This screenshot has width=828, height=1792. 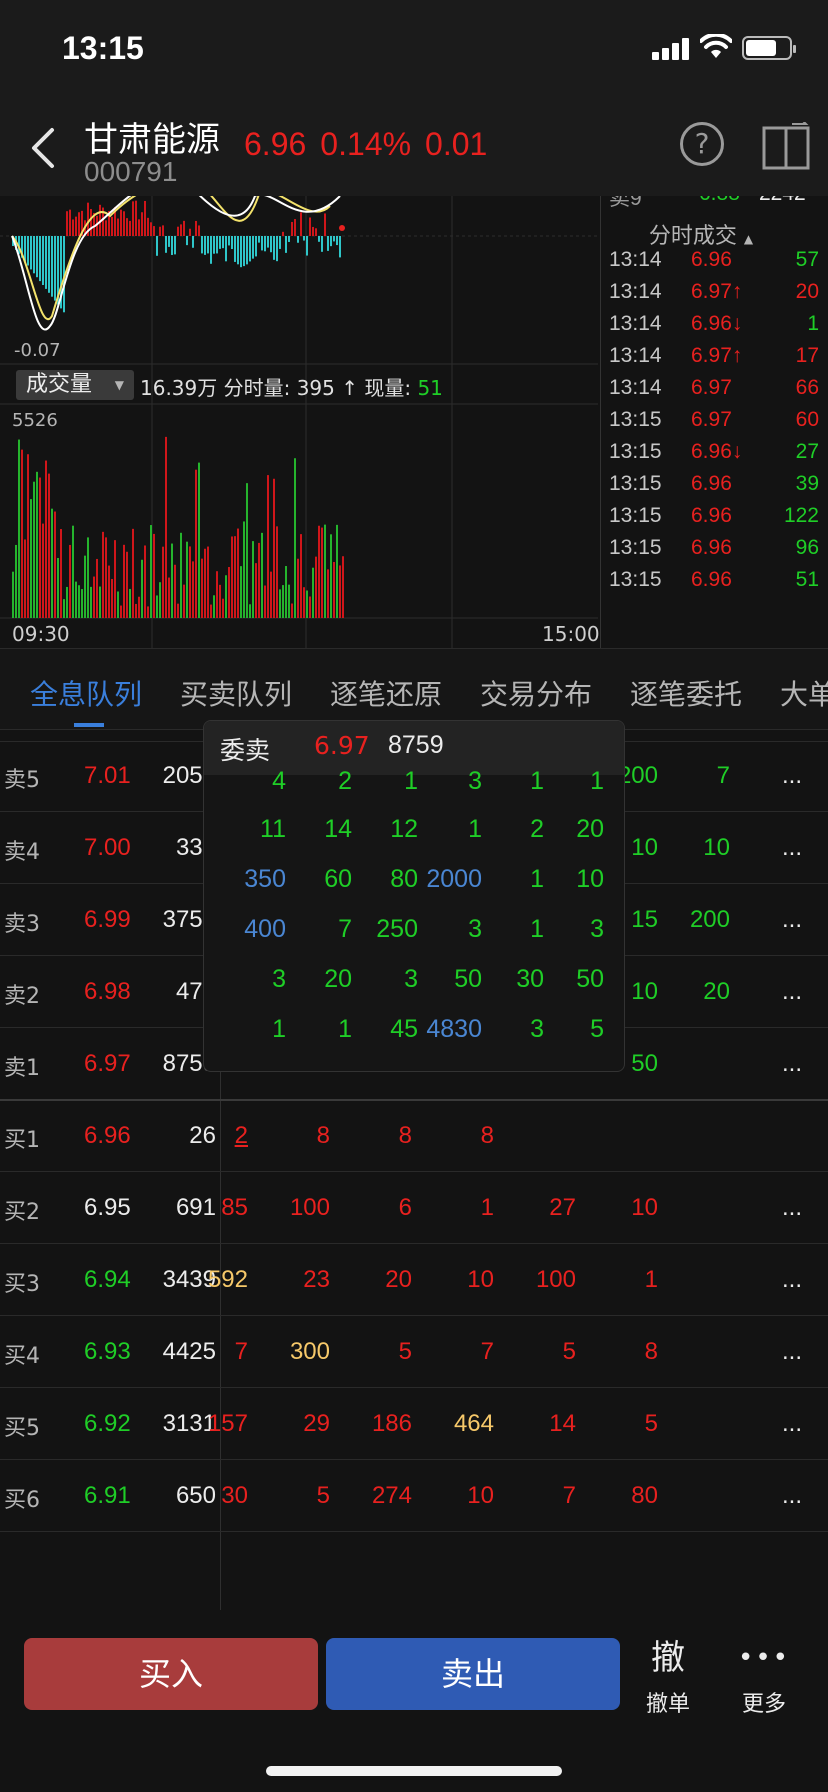 I want to click on indicator-selector: 成交量 ▼, so click(x=75, y=385).